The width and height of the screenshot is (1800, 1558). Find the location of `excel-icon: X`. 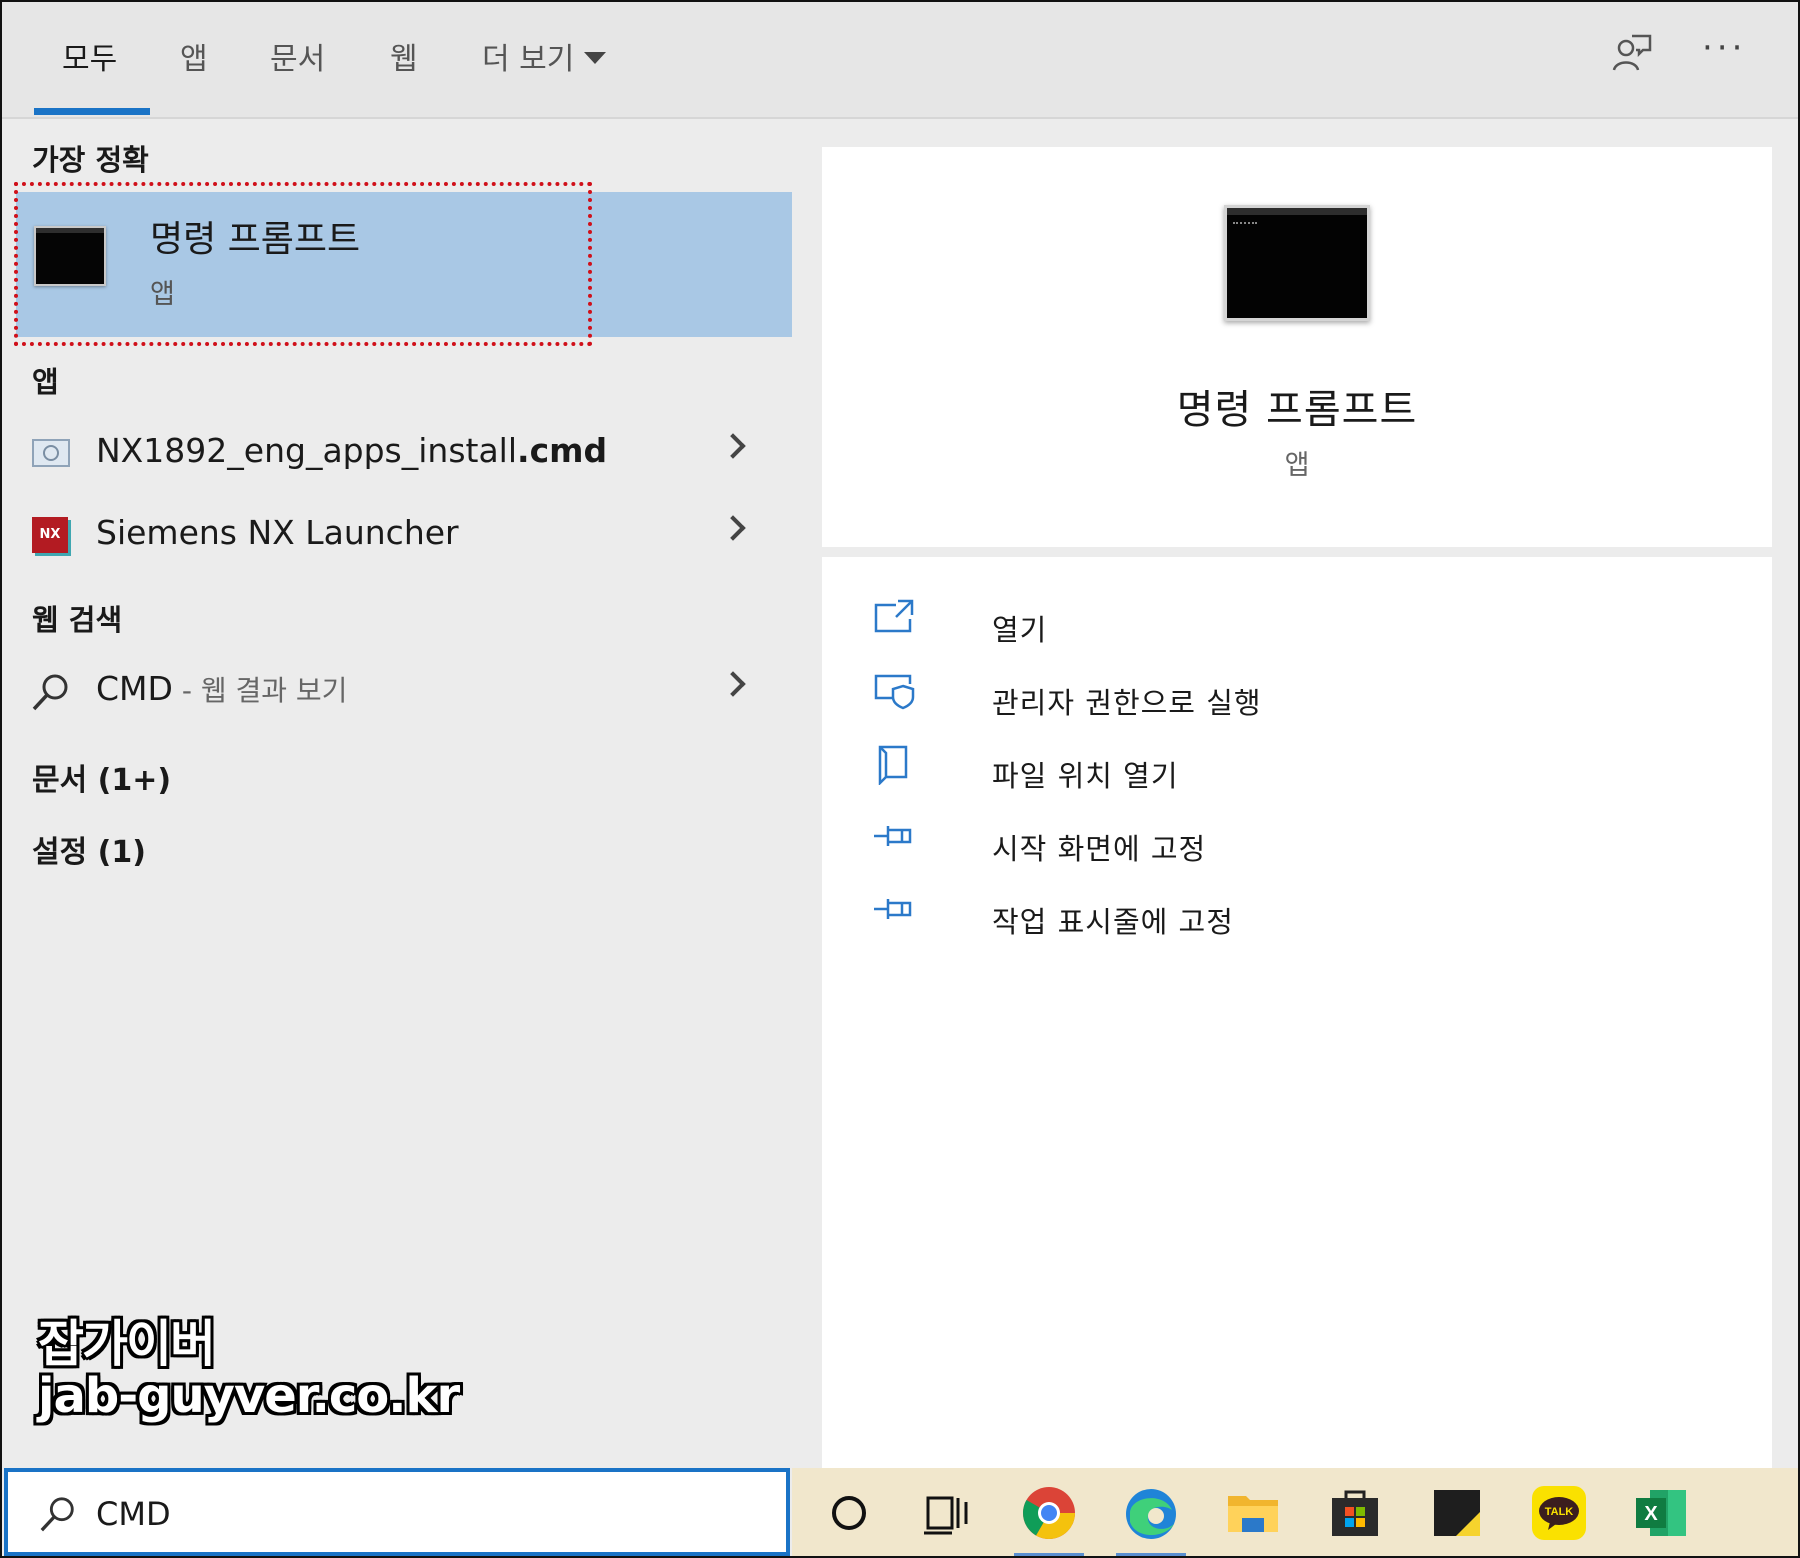

excel-icon: X is located at coordinates (1661, 1513).